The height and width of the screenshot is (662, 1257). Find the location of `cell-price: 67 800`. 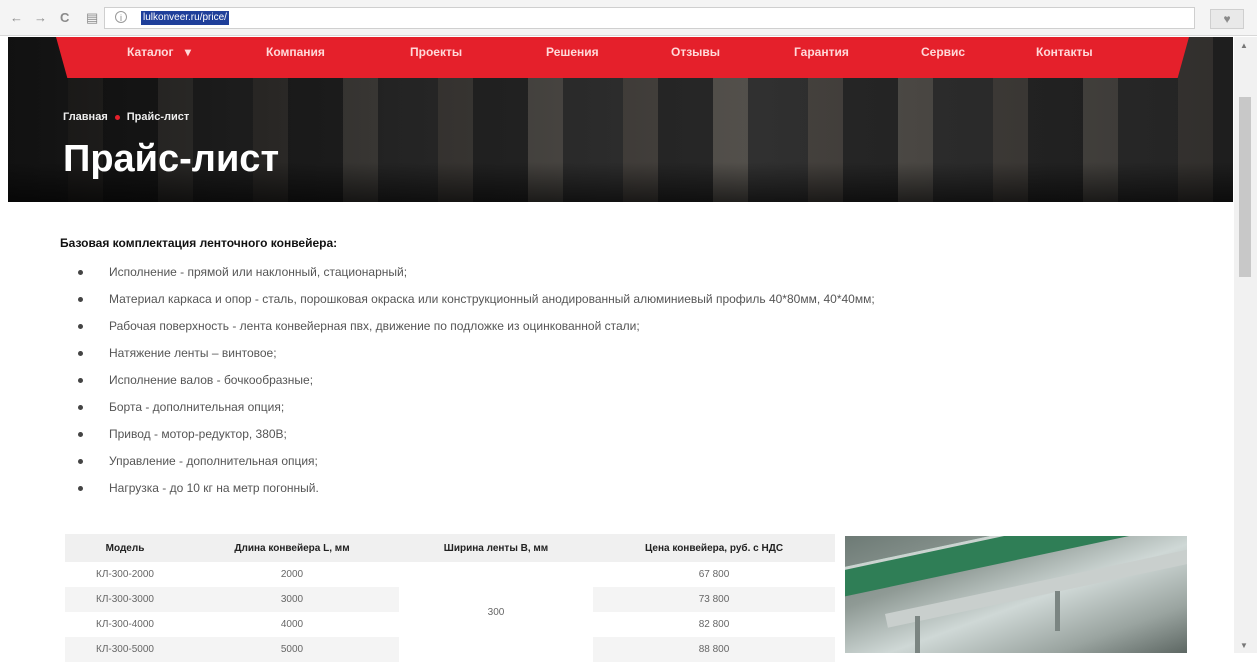

cell-price: 67 800 is located at coordinates (714, 574).